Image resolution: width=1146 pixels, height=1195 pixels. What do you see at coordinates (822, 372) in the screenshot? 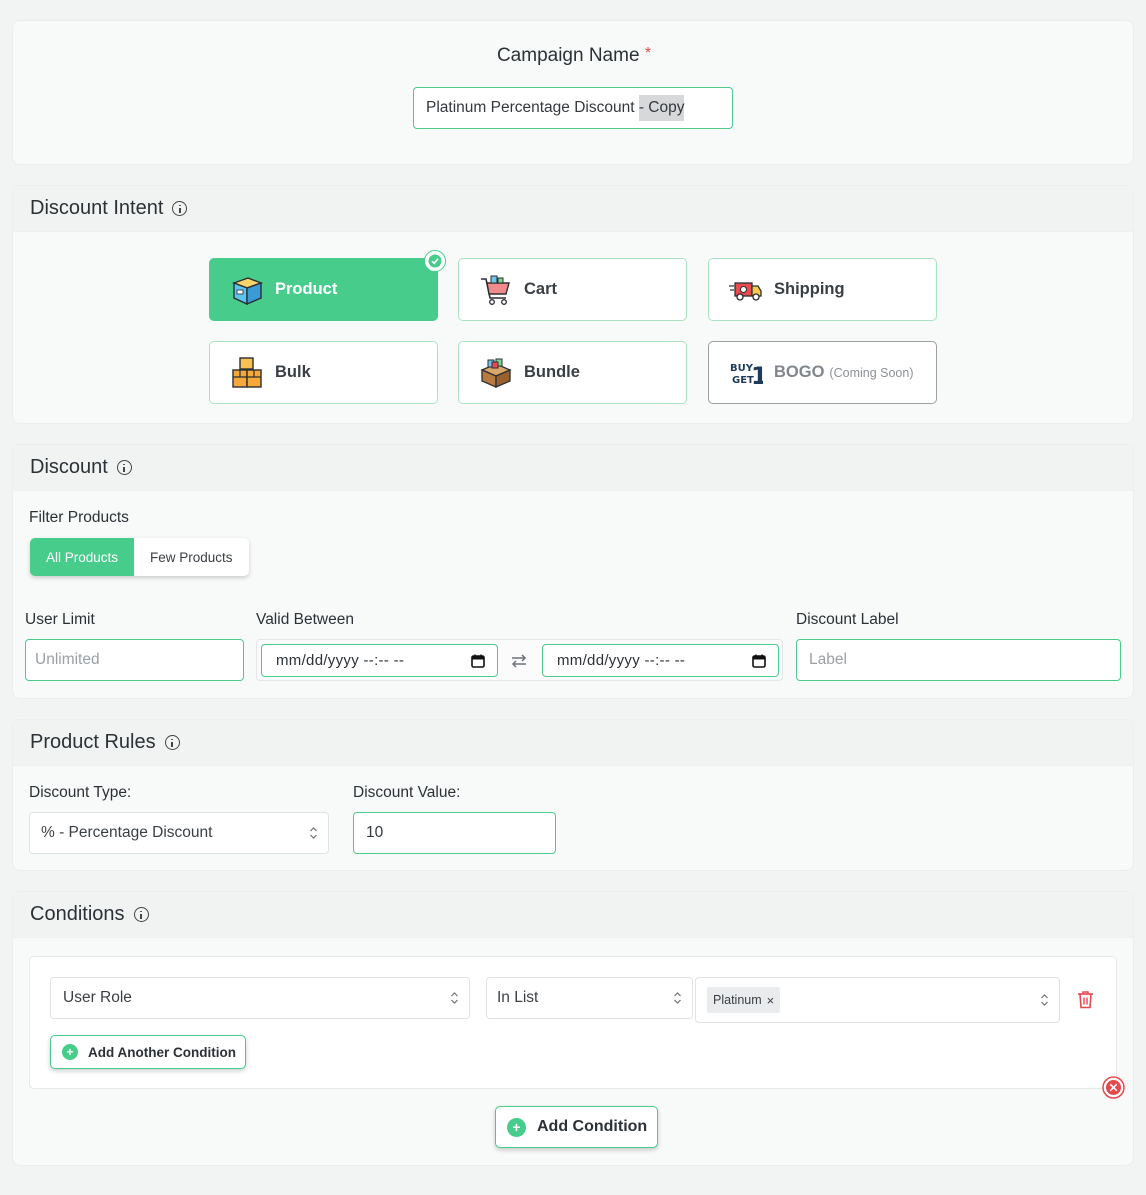
I see `intent-option-bogo: BUY GET 1 BOGO (Coming Soon)` at bounding box center [822, 372].